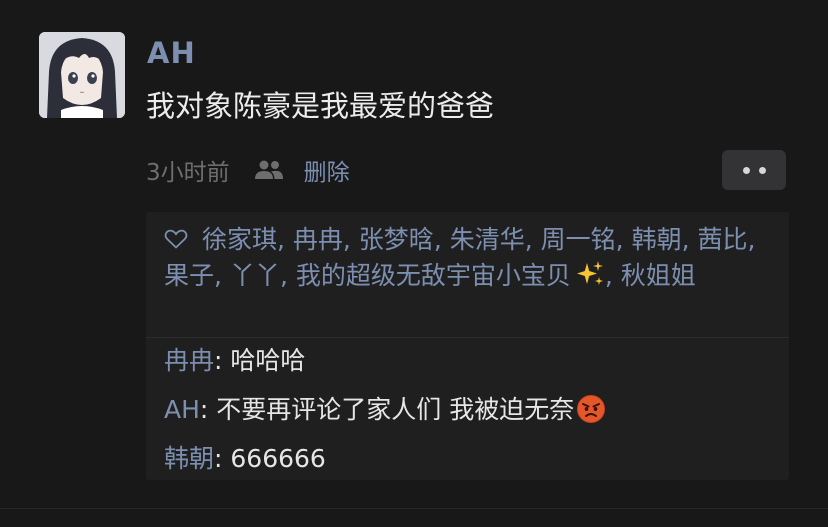 Image resolution: width=828 pixels, height=527 pixels. Describe the element at coordinates (268, 360) in the screenshot. I see `comment-text: 哈哈哈` at that location.